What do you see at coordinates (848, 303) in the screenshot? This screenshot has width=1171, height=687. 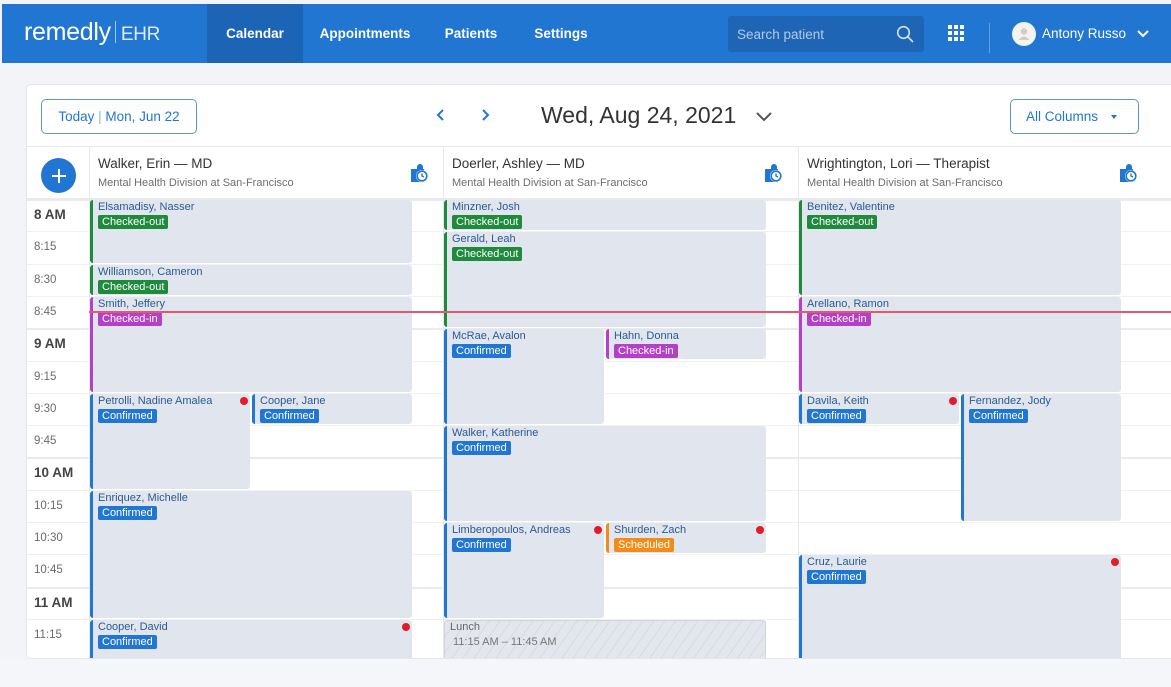 I see `patient-name: Arellano, Ramon` at bounding box center [848, 303].